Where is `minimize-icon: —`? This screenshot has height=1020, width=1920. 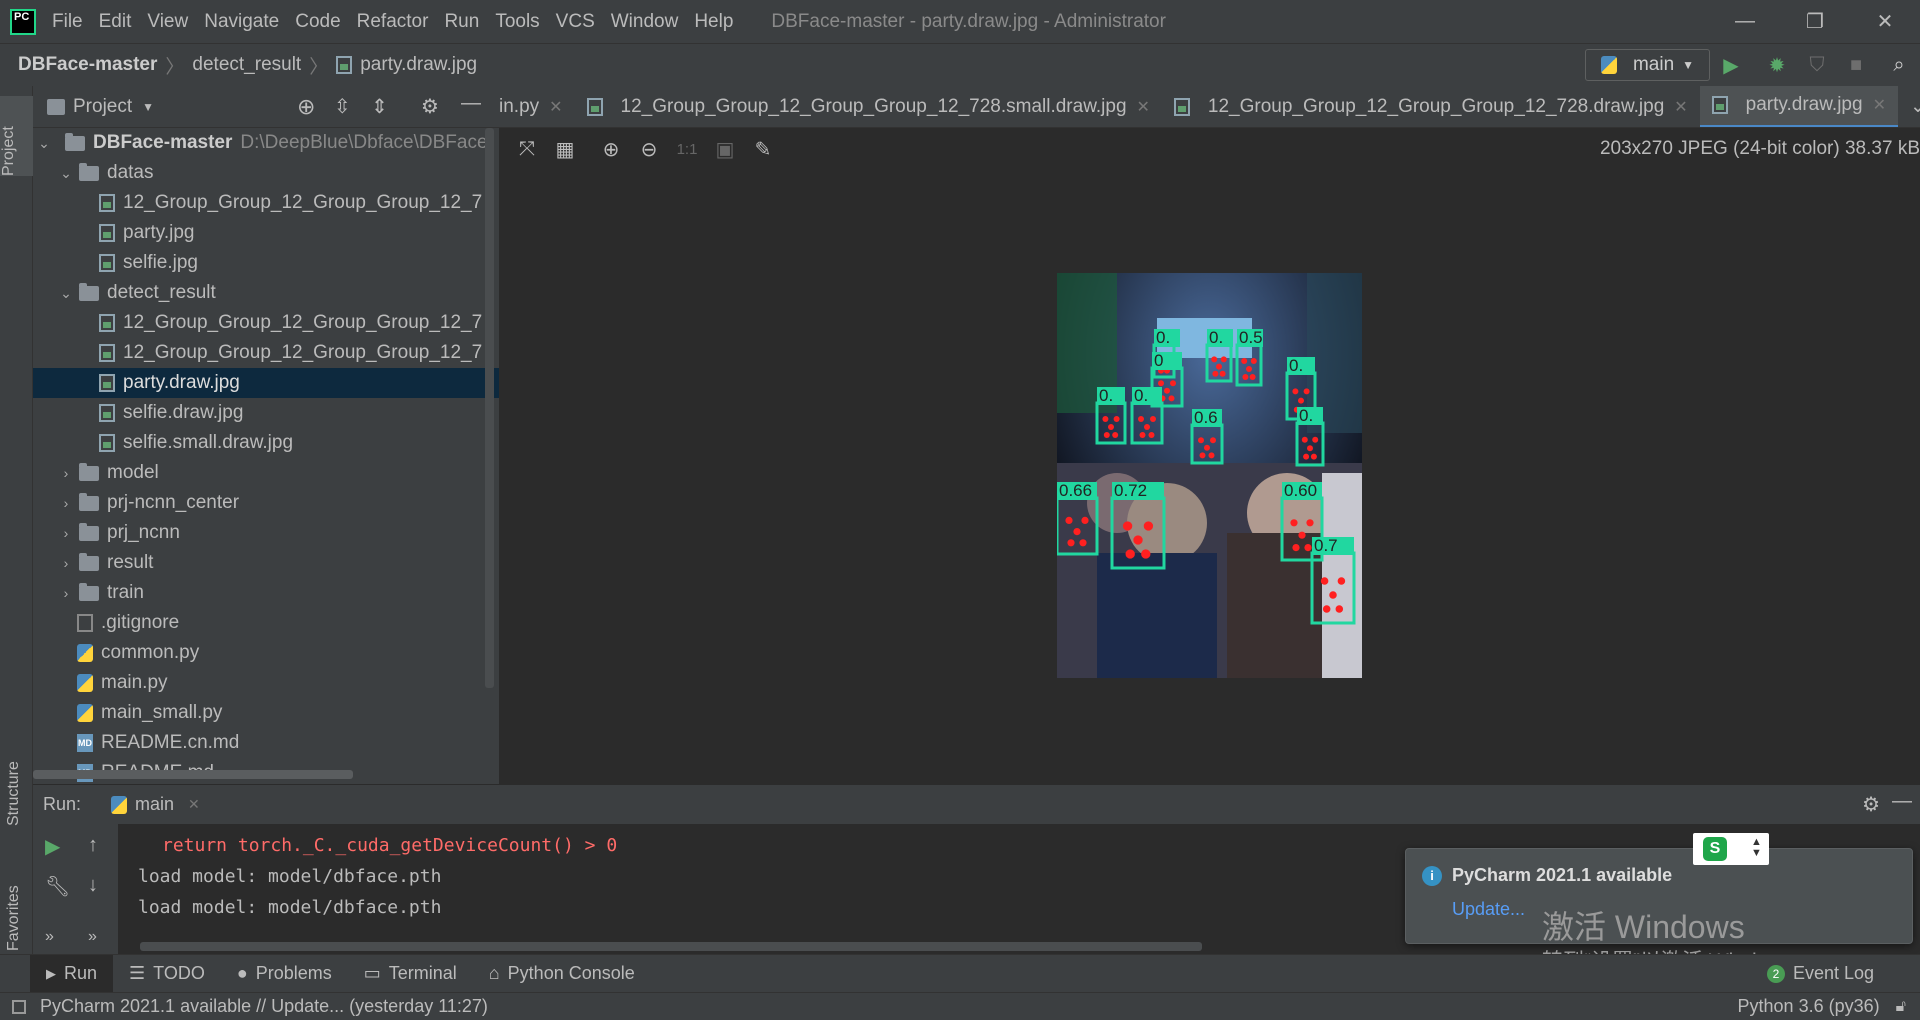 minimize-icon: — is located at coordinates (1745, 21).